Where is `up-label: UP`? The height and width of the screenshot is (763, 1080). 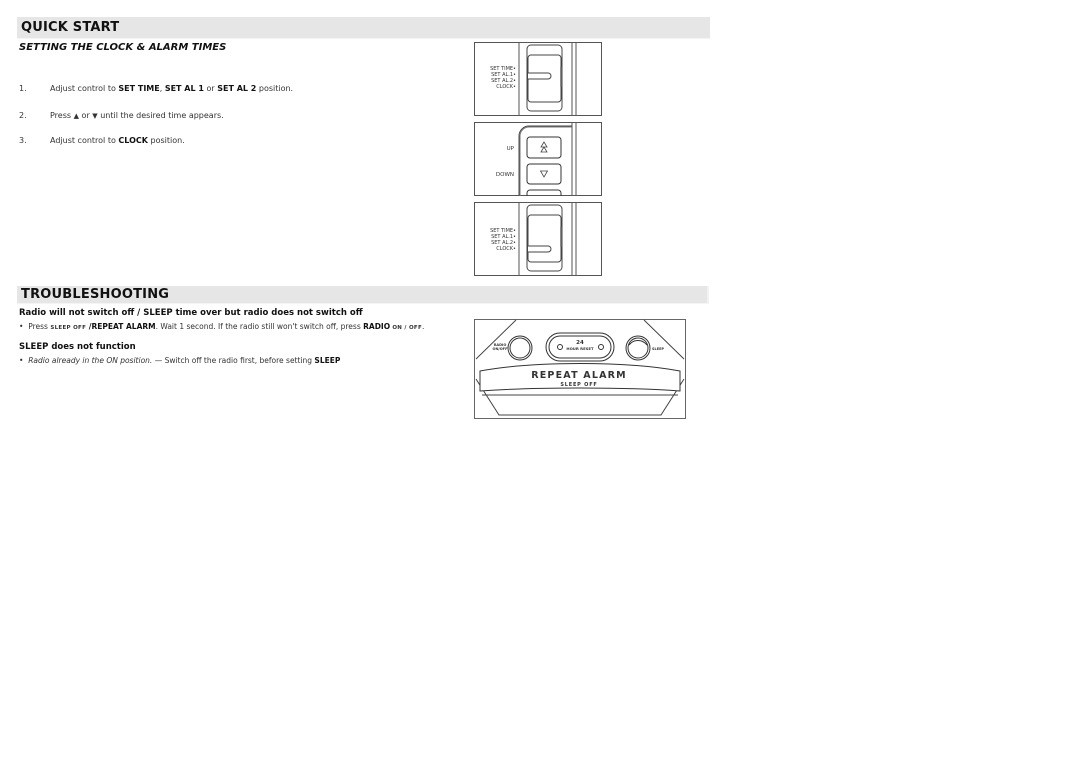 up-label: UP is located at coordinates (511, 149).